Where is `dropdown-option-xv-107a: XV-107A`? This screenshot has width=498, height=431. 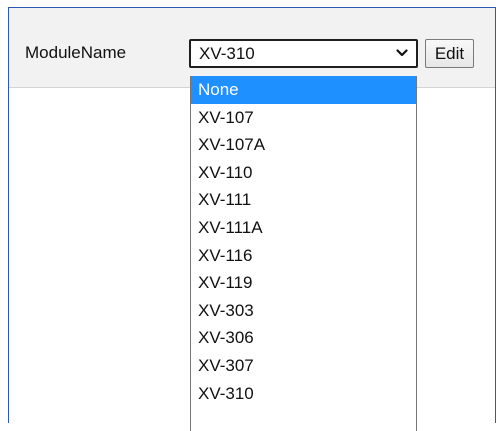 dropdown-option-xv-107a: XV-107A is located at coordinates (303, 145).